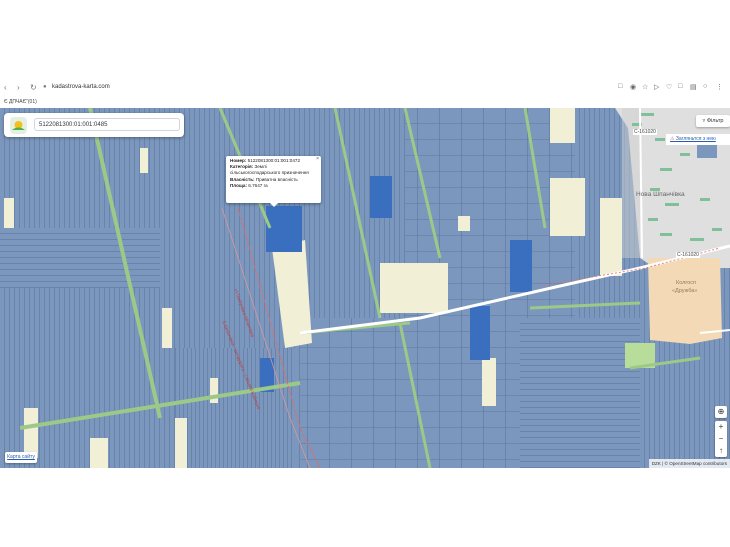  Describe the element at coordinates (238, 185) in the screenshot. I see `area-label: Площа:` at that location.